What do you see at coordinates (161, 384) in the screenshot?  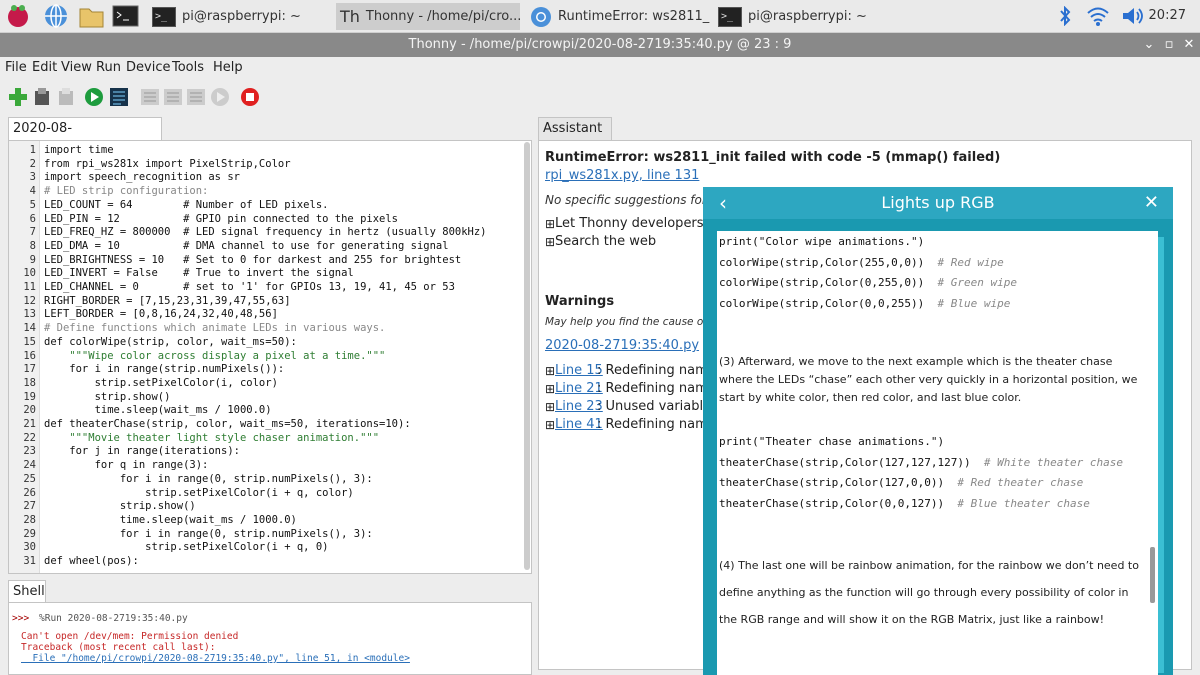 I see `code-line: strip.setPixelColor(i, color)` at bounding box center [161, 384].